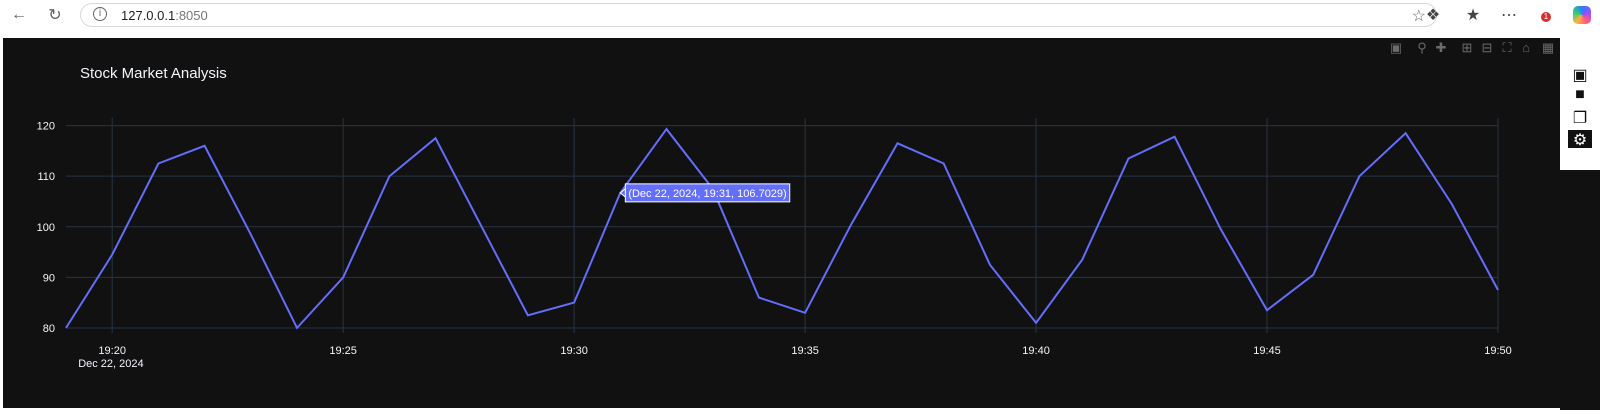  What do you see at coordinates (191, 15) in the screenshot?
I see `url-port: :8050` at bounding box center [191, 15].